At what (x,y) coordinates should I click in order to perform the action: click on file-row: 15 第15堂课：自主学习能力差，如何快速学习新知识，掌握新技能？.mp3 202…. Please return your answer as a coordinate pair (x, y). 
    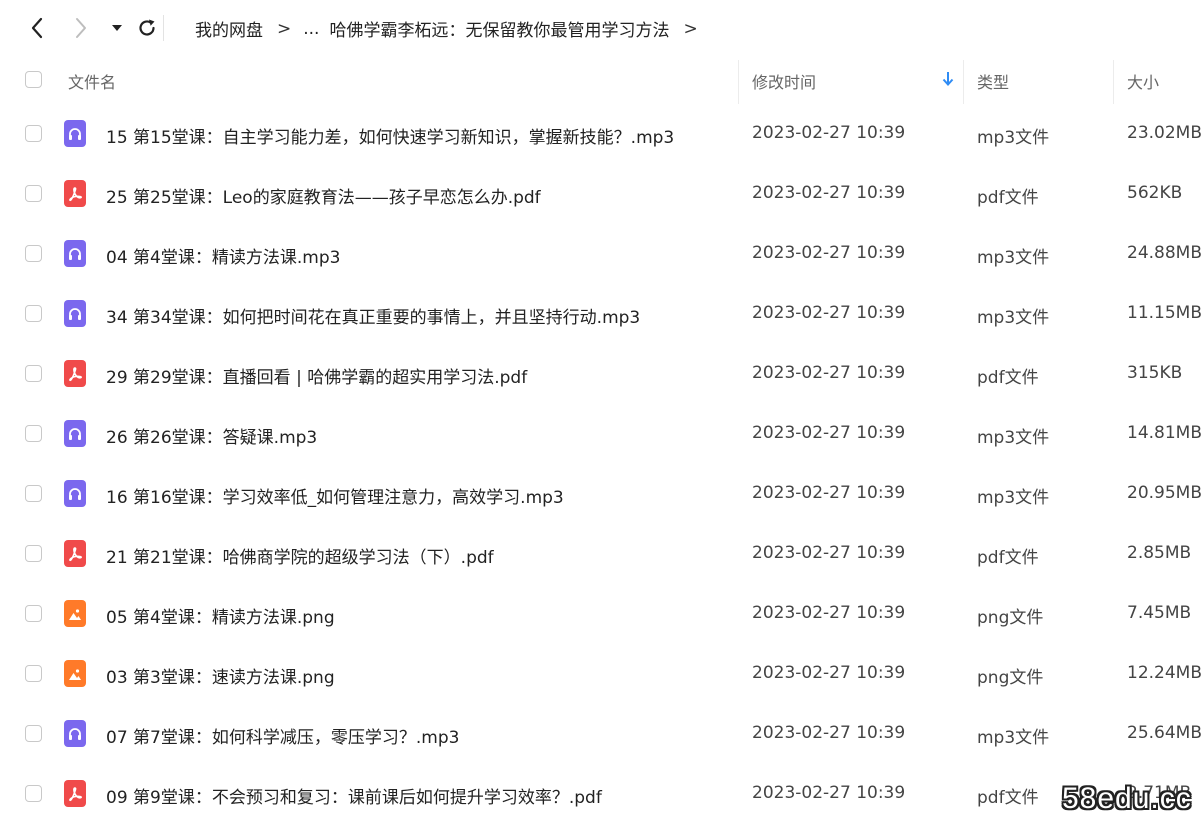
    Looking at the image, I should click on (602, 134).